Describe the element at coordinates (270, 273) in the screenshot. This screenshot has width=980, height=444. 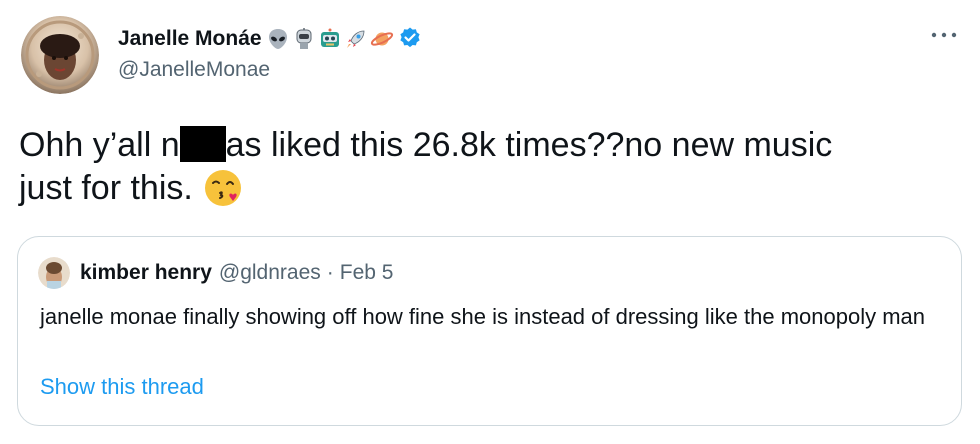
I see `quoted-author-handle: @gldnraes` at that location.